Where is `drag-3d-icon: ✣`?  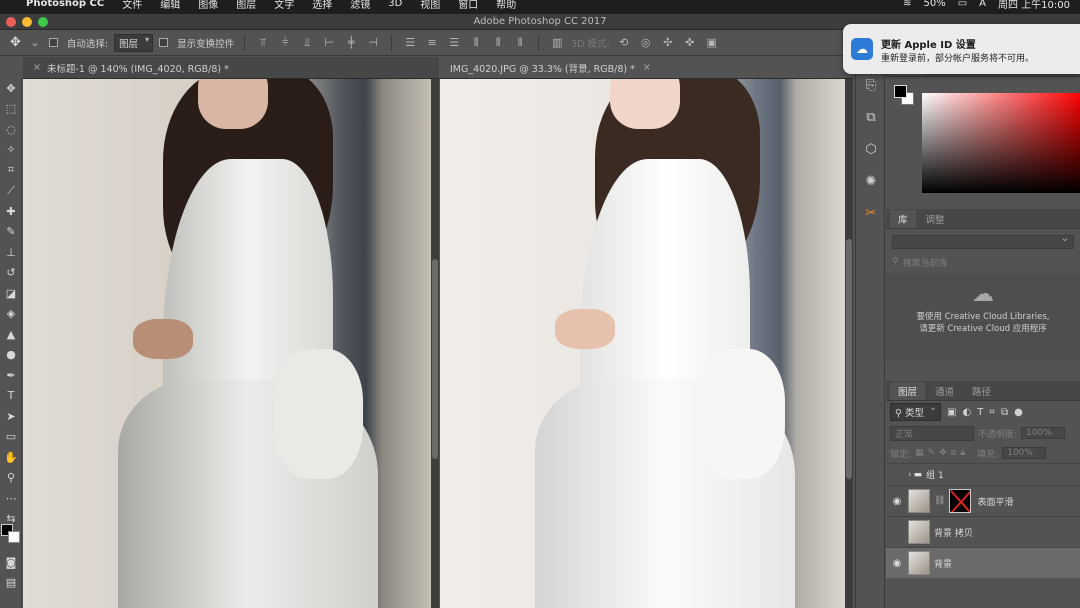 drag-3d-icon: ✣ is located at coordinates (668, 42).